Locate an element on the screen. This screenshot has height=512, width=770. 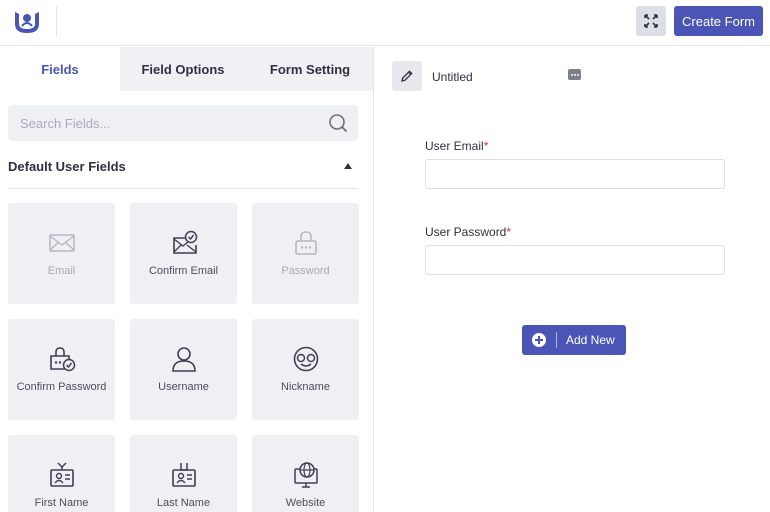
label-text: User Password is located at coordinates (466, 232).